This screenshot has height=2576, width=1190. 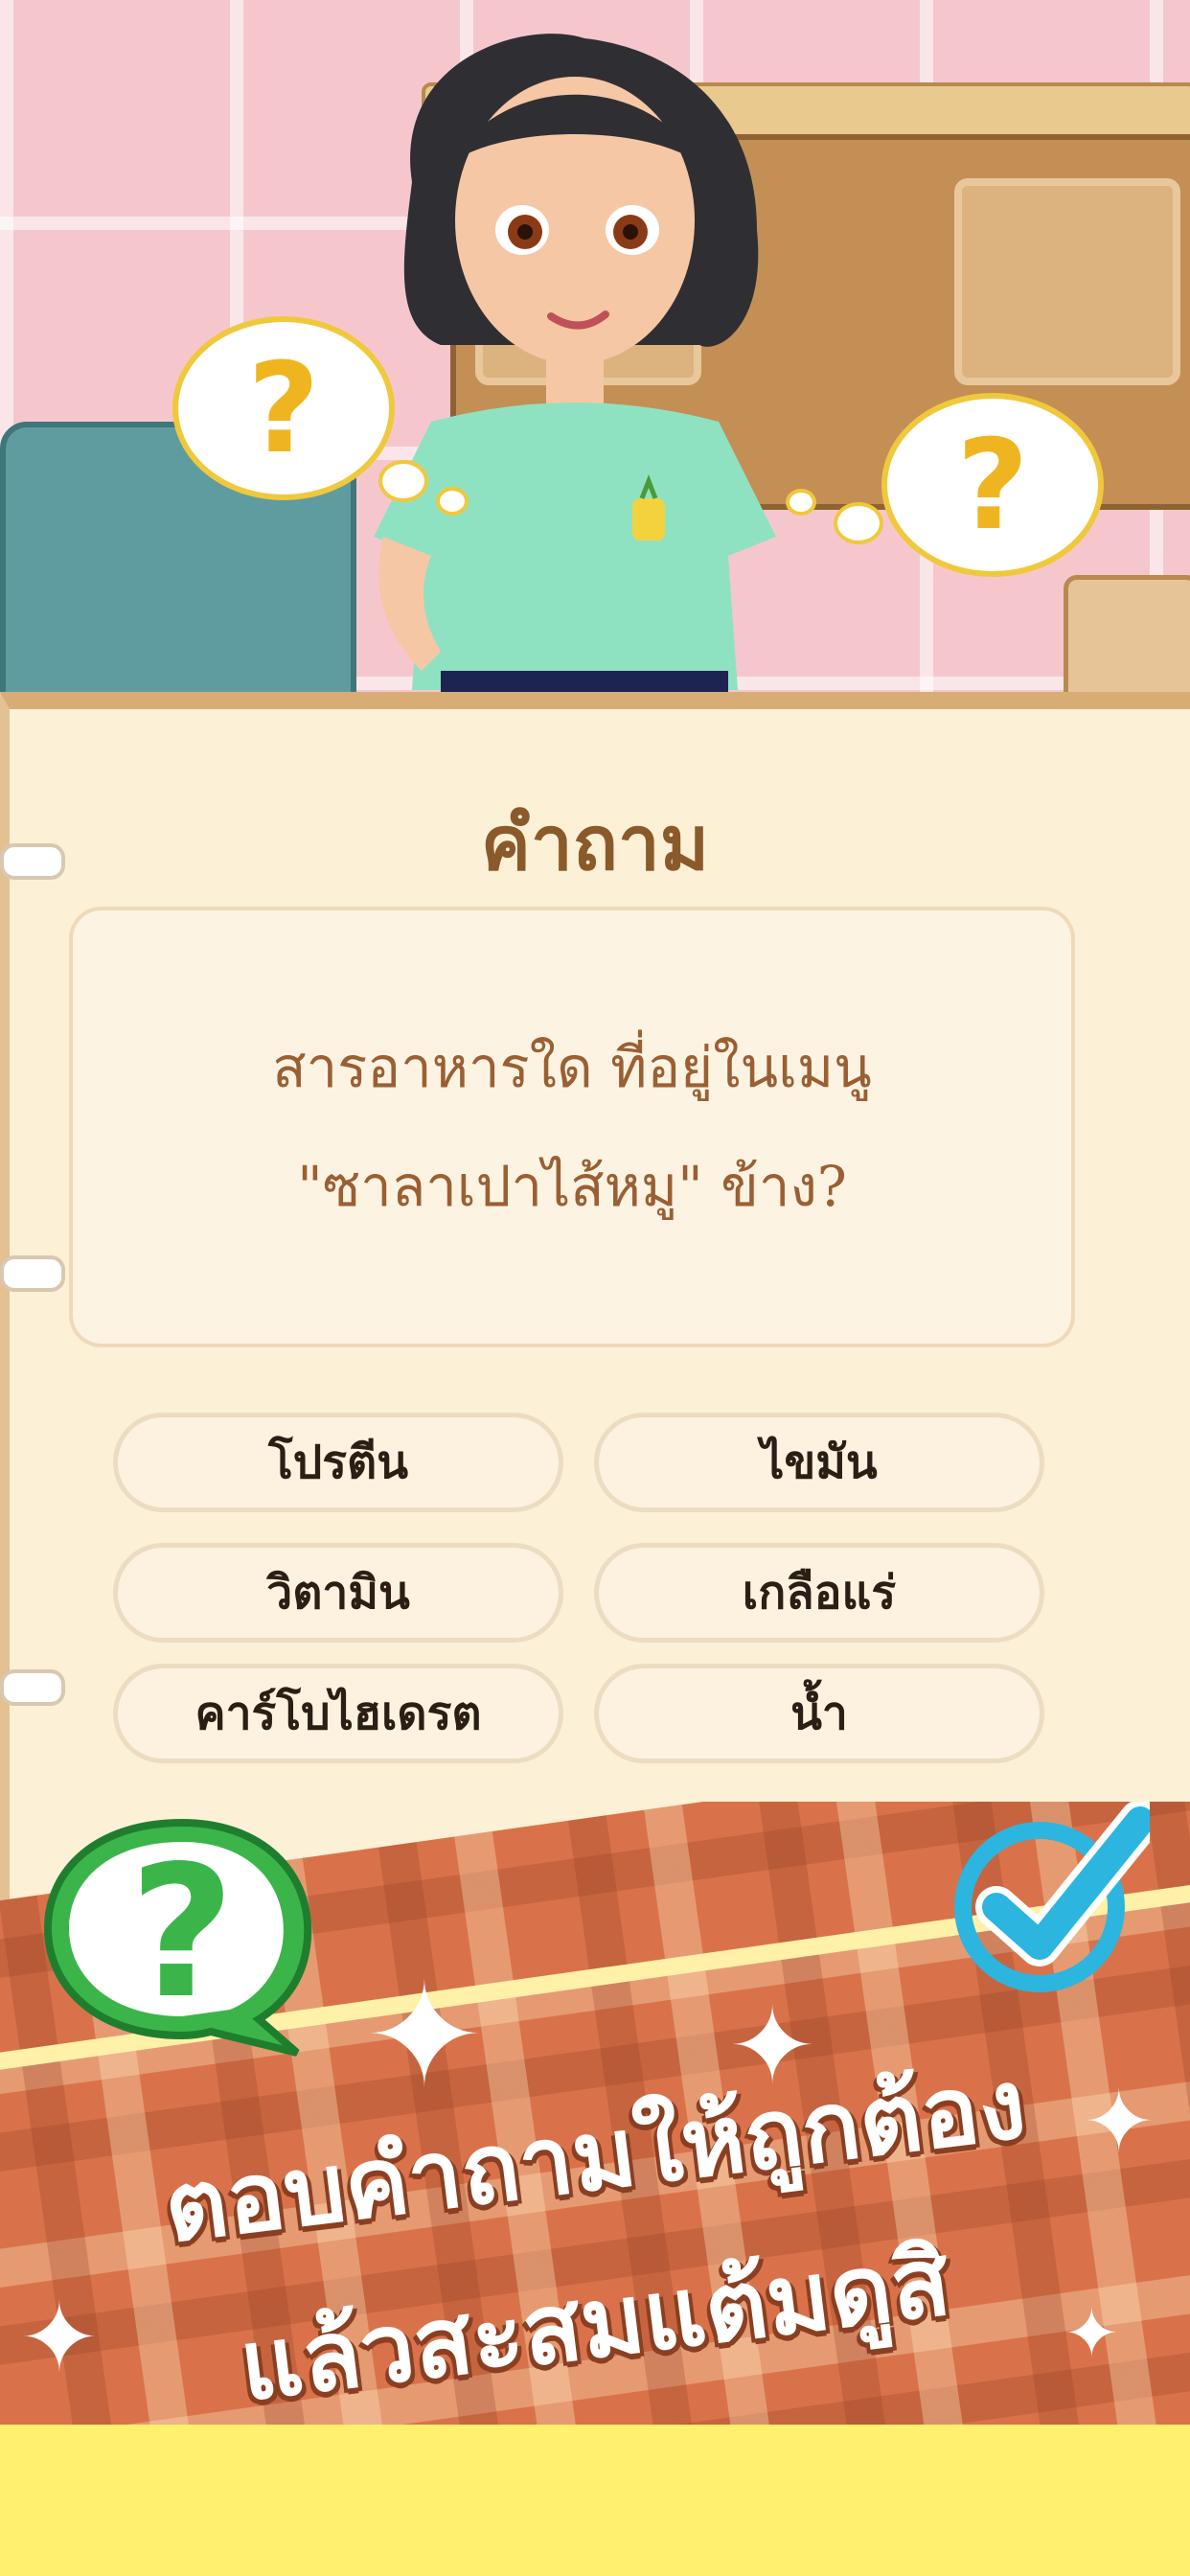 What do you see at coordinates (1052, 1897) in the screenshot?
I see `checkmark-icon` at bounding box center [1052, 1897].